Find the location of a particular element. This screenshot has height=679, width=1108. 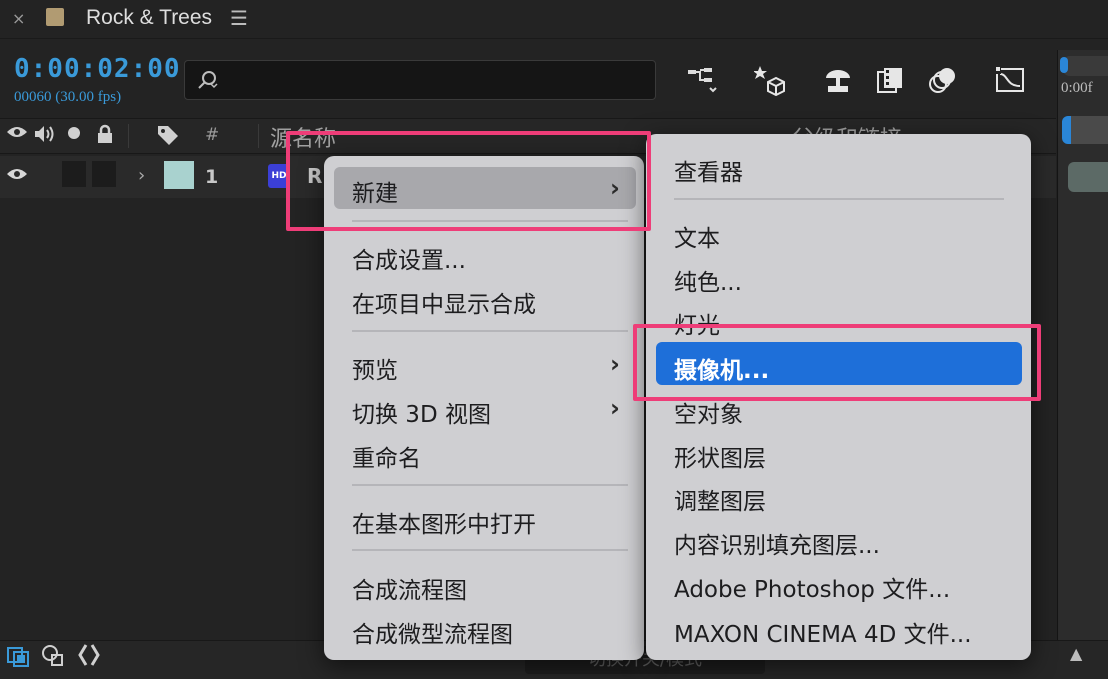

menu-item-rename: 重命名 is located at coordinates (386, 456).